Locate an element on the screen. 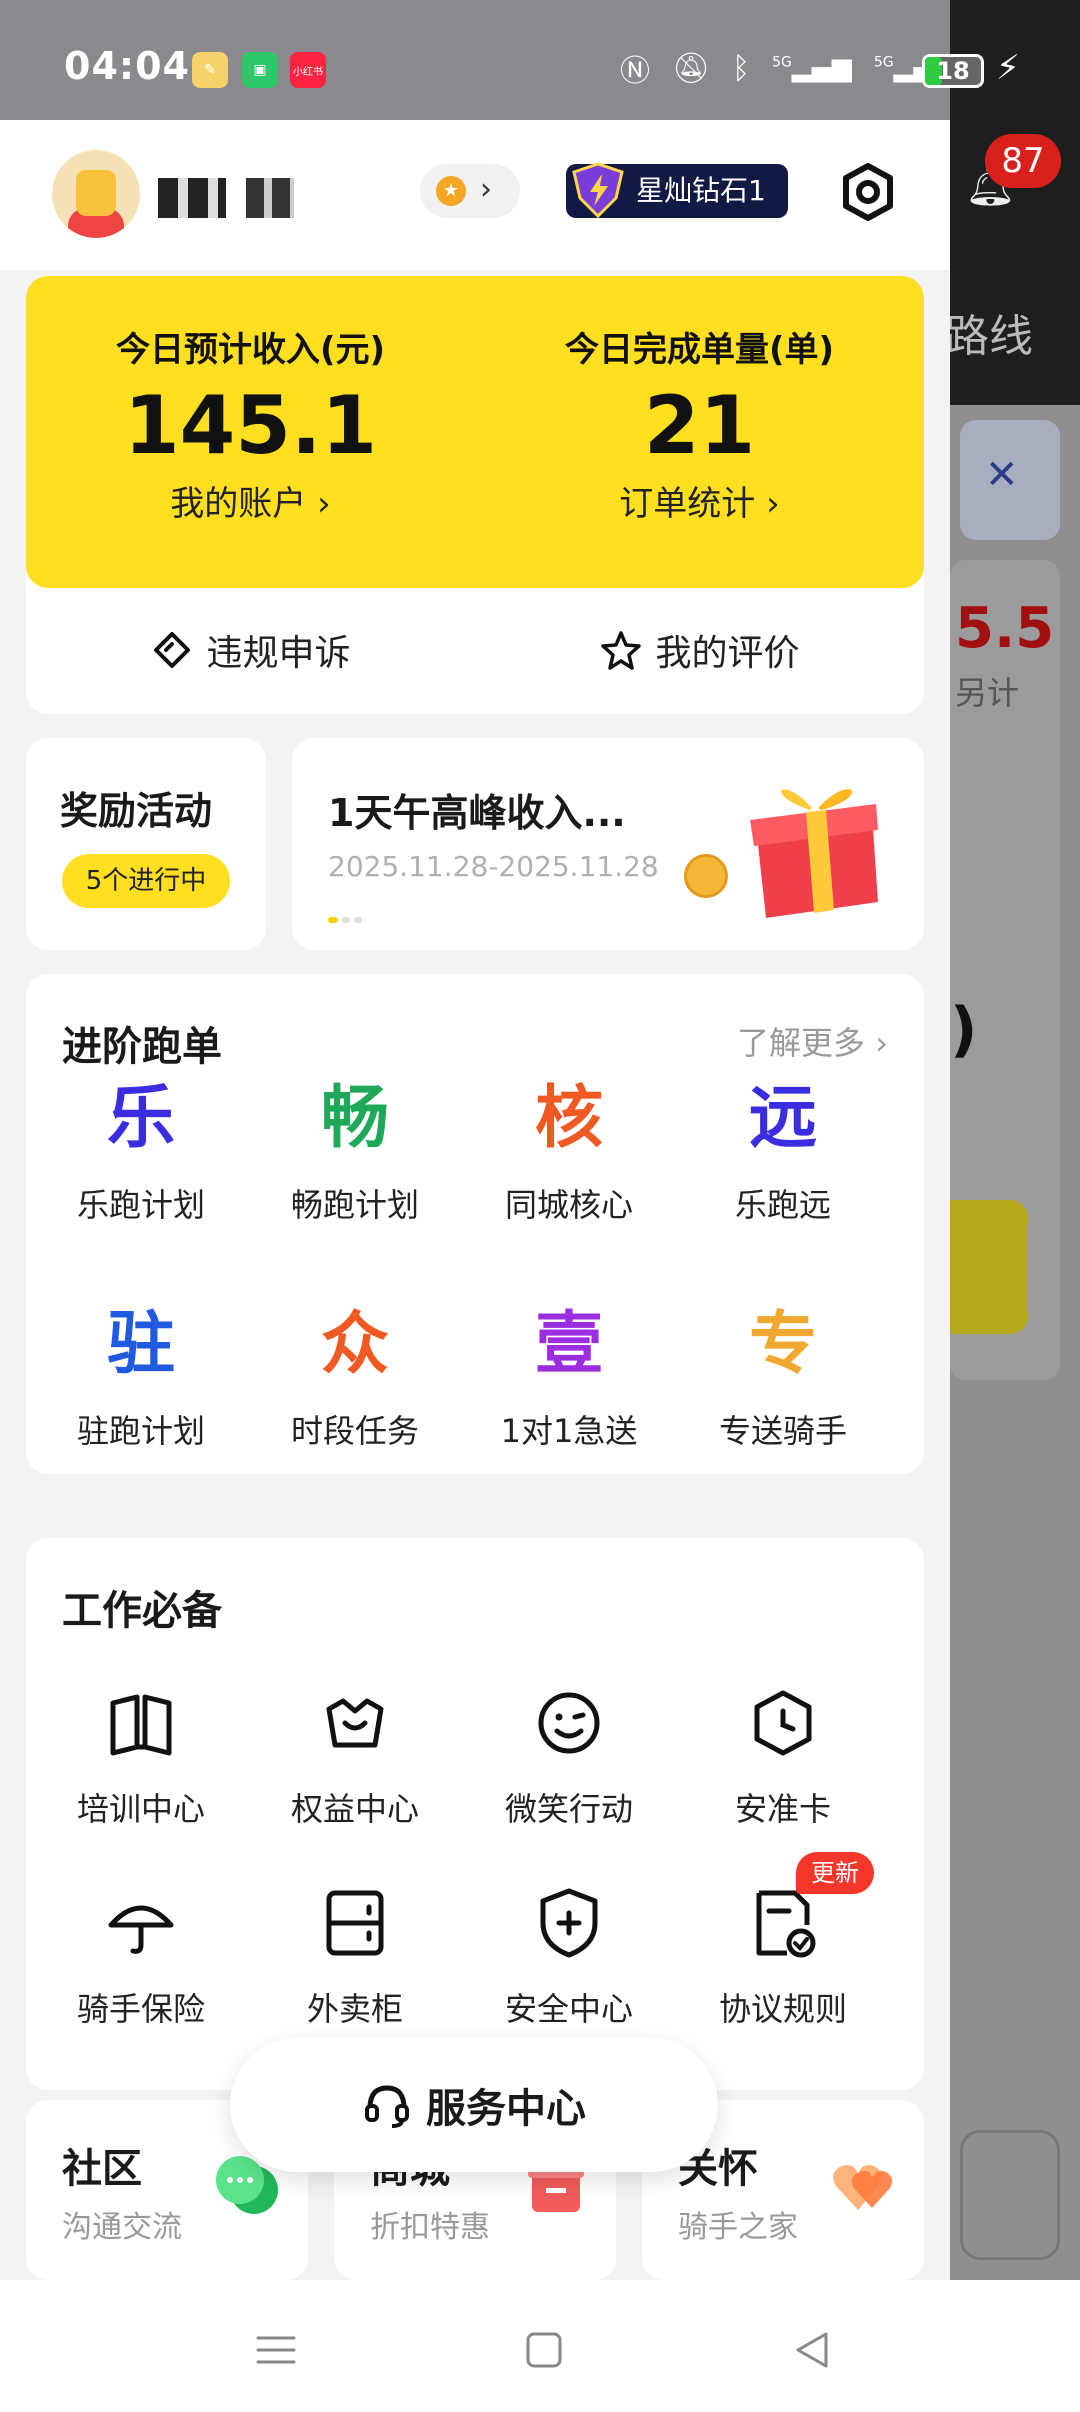 This screenshot has height=2412, width=1080. plan-time-slot: 众 时段任务 is located at coordinates (355, 1376).